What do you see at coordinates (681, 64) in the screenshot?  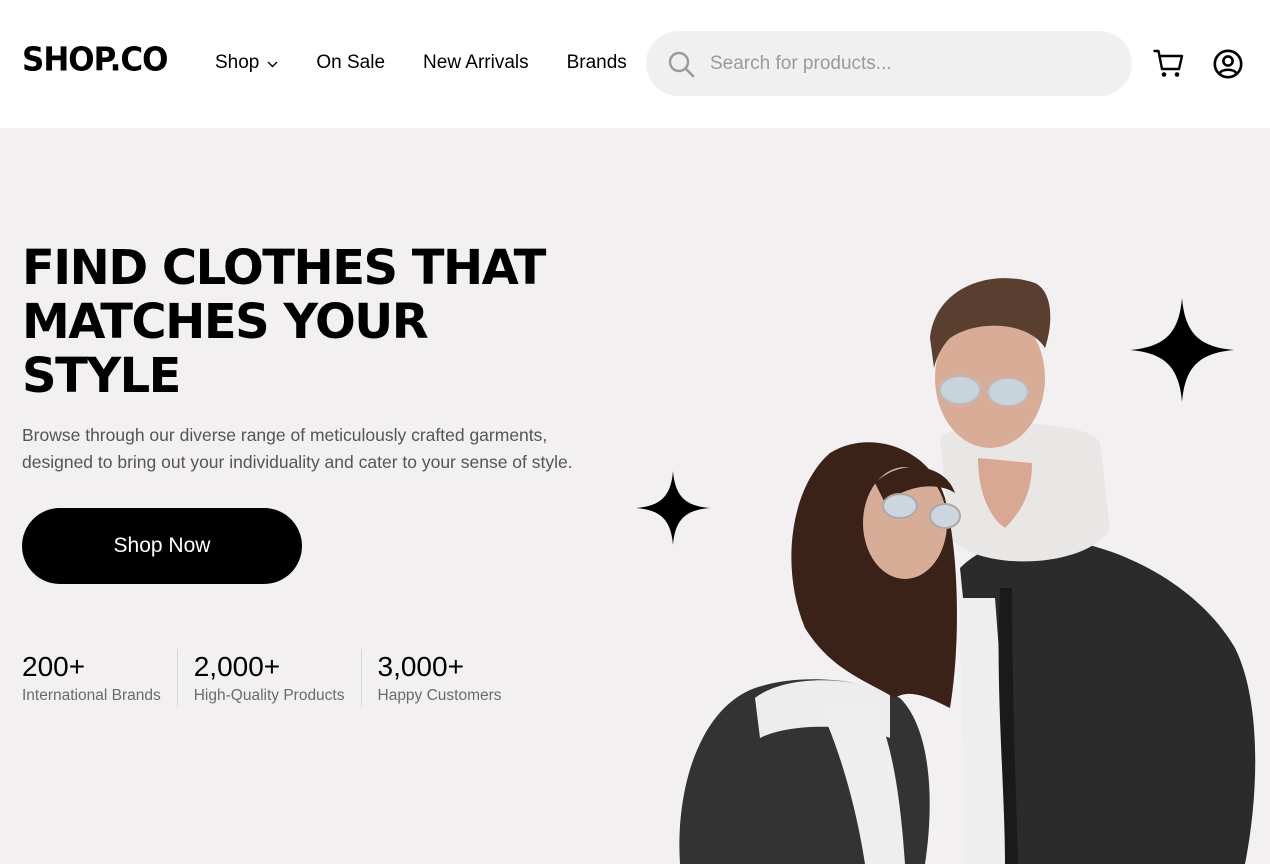 I see `search-icon` at bounding box center [681, 64].